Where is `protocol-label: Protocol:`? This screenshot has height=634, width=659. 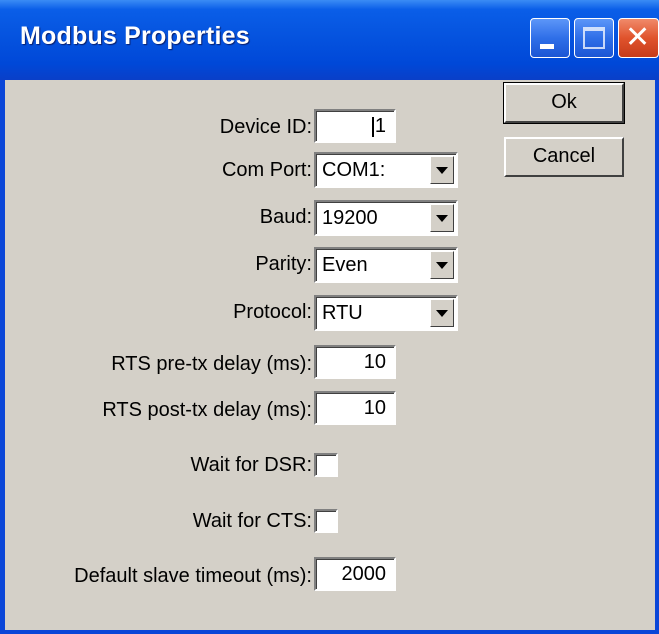
protocol-label: Protocol: is located at coordinates (272, 312).